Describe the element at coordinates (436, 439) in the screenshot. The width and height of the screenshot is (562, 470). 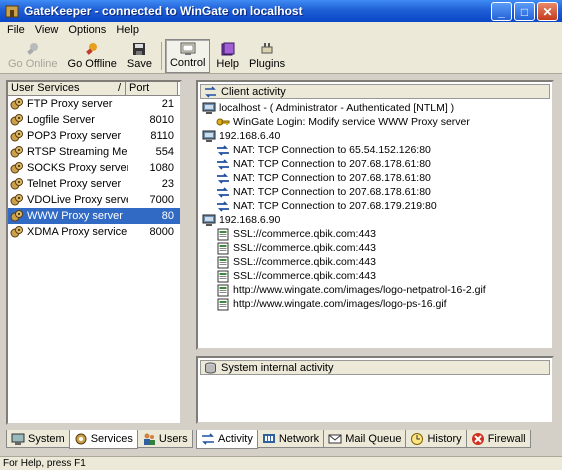
I see `tab-history: History` at that location.